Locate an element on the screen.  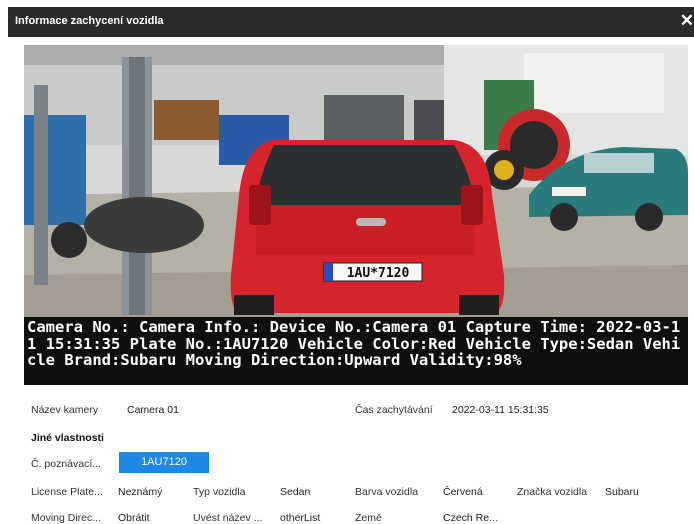
vehicle-color-label: Barva vozidla is located at coordinates (387, 492).